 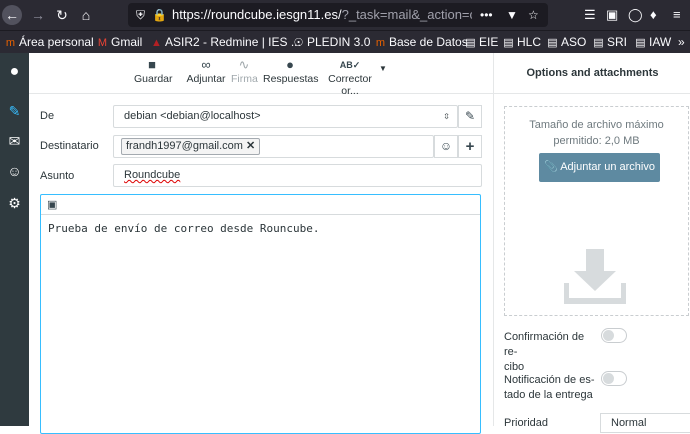 What do you see at coordinates (529, 42) in the screenshot?
I see `bookmark-label: HLC` at bounding box center [529, 42].